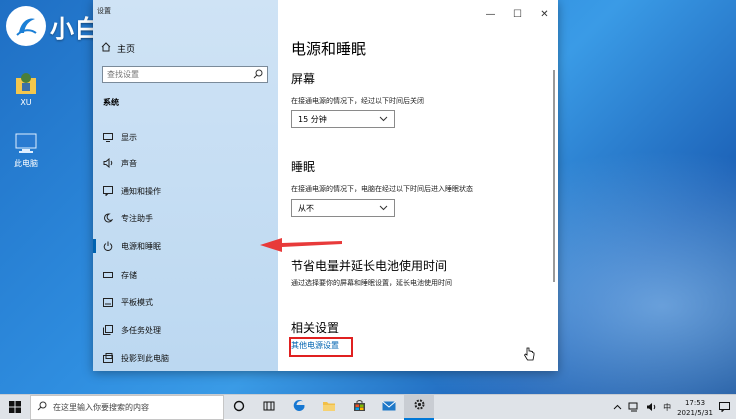  Describe the element at coordinates (108, 358) in the screenshot. I see `project-icon` at that location.